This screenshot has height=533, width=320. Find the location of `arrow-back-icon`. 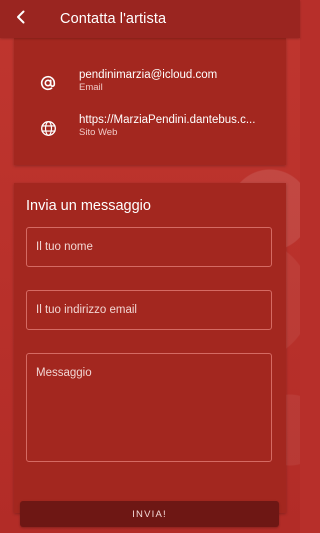

arrow-back-icon is located at coordinates (21, 19).